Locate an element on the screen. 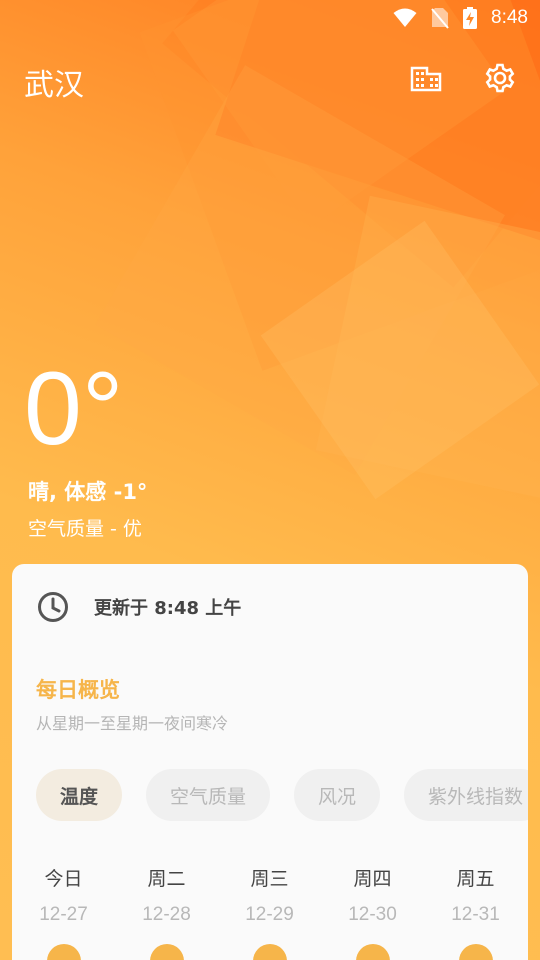 The height and width of the screenshot is (960, 540). forecast-day: 周五 12-31 is located at coordinates (475, 912).